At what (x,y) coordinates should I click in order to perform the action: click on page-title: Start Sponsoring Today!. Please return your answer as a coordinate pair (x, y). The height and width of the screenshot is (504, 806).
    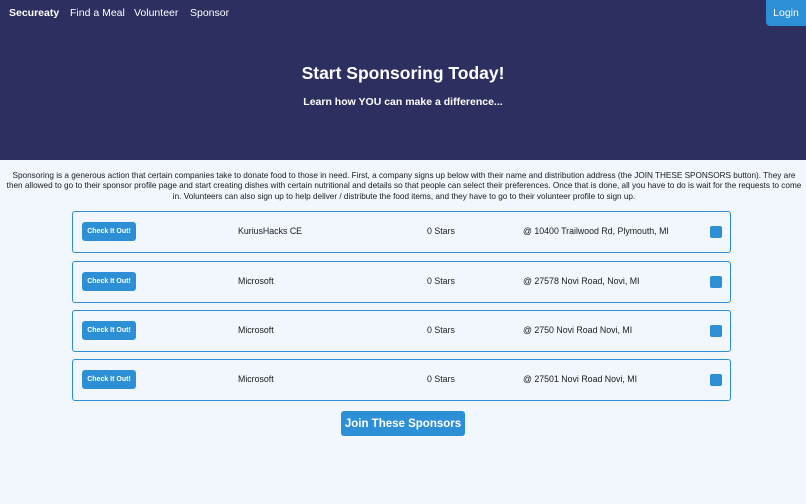
    Looking at the image, I should click on (403, 73).